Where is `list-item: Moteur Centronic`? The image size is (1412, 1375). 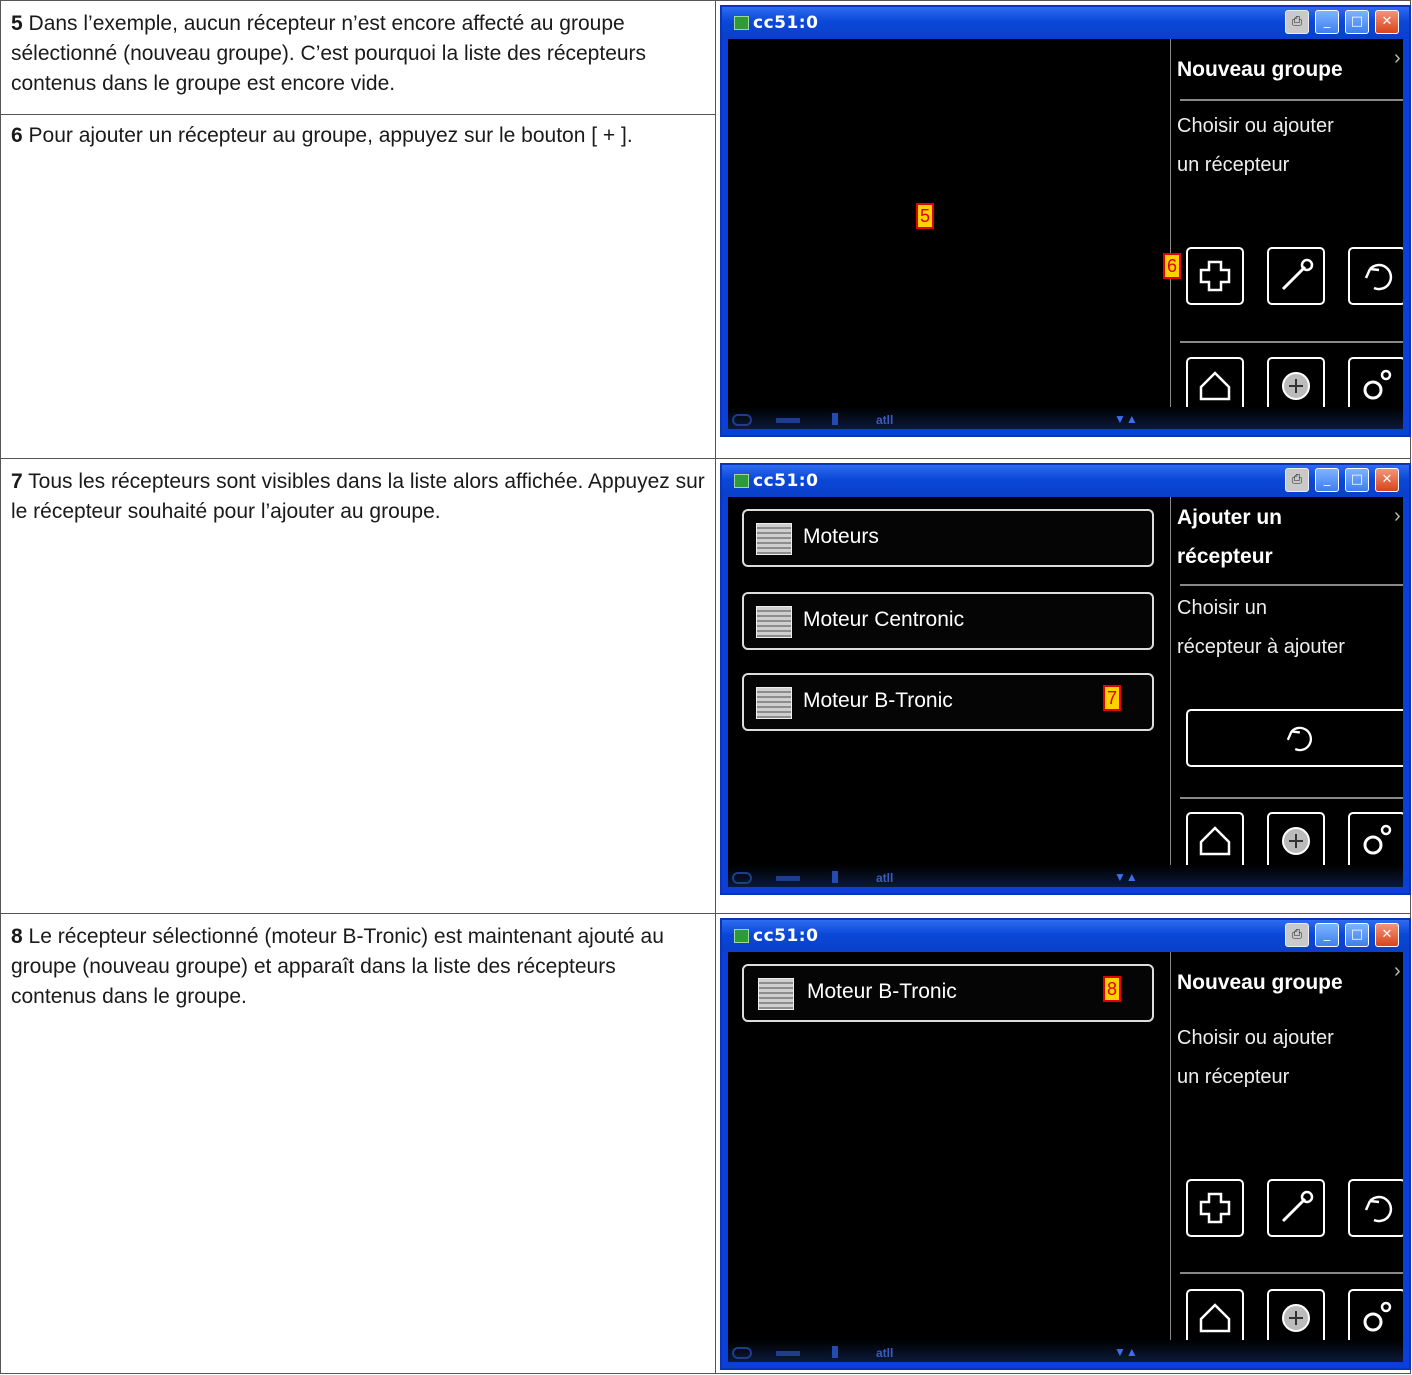
list-item: Moteur Centronic is located at coordinates (948, 621).